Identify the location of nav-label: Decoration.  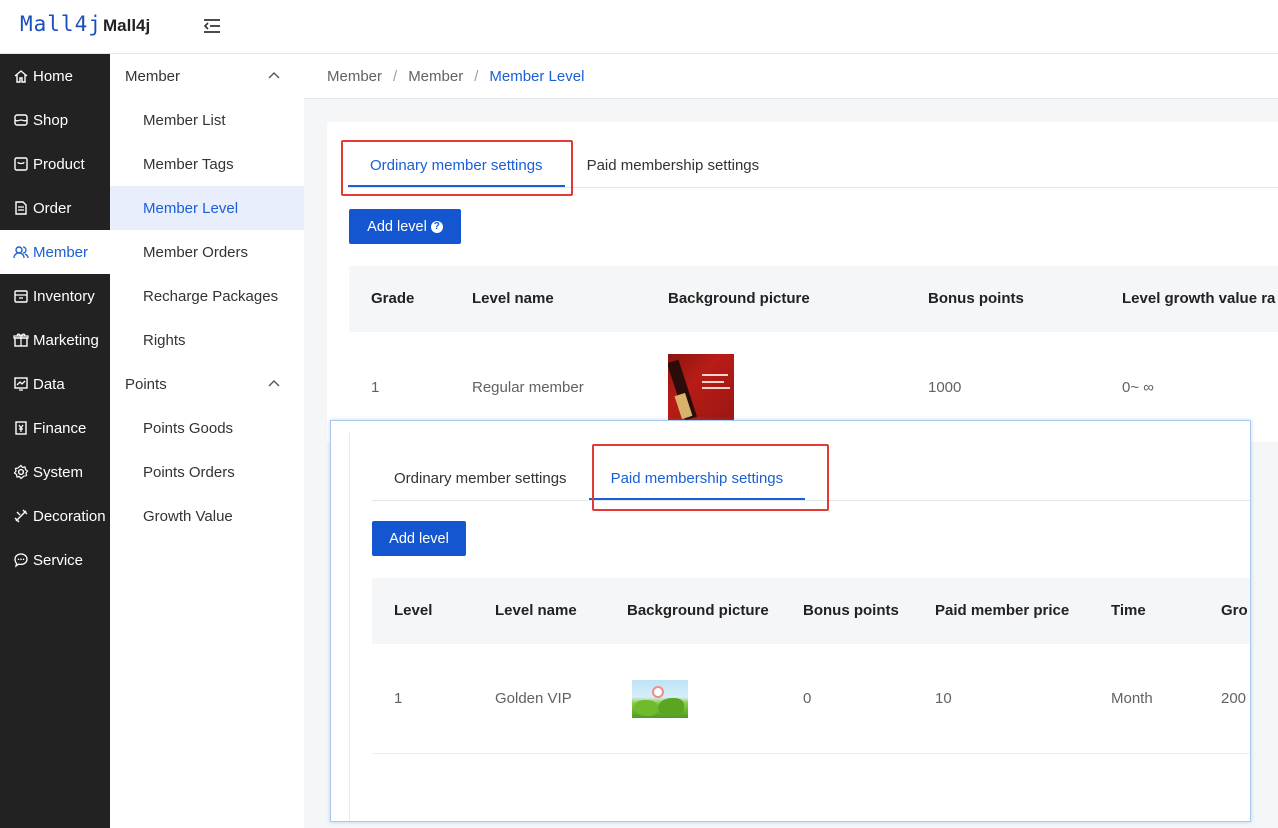
(69, 516).